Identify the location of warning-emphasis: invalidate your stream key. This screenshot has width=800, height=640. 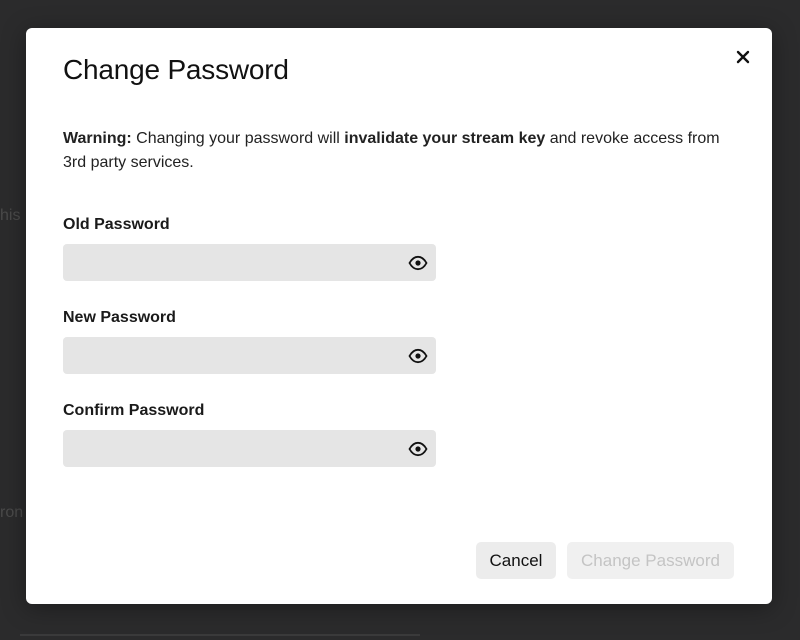
(445, 138).